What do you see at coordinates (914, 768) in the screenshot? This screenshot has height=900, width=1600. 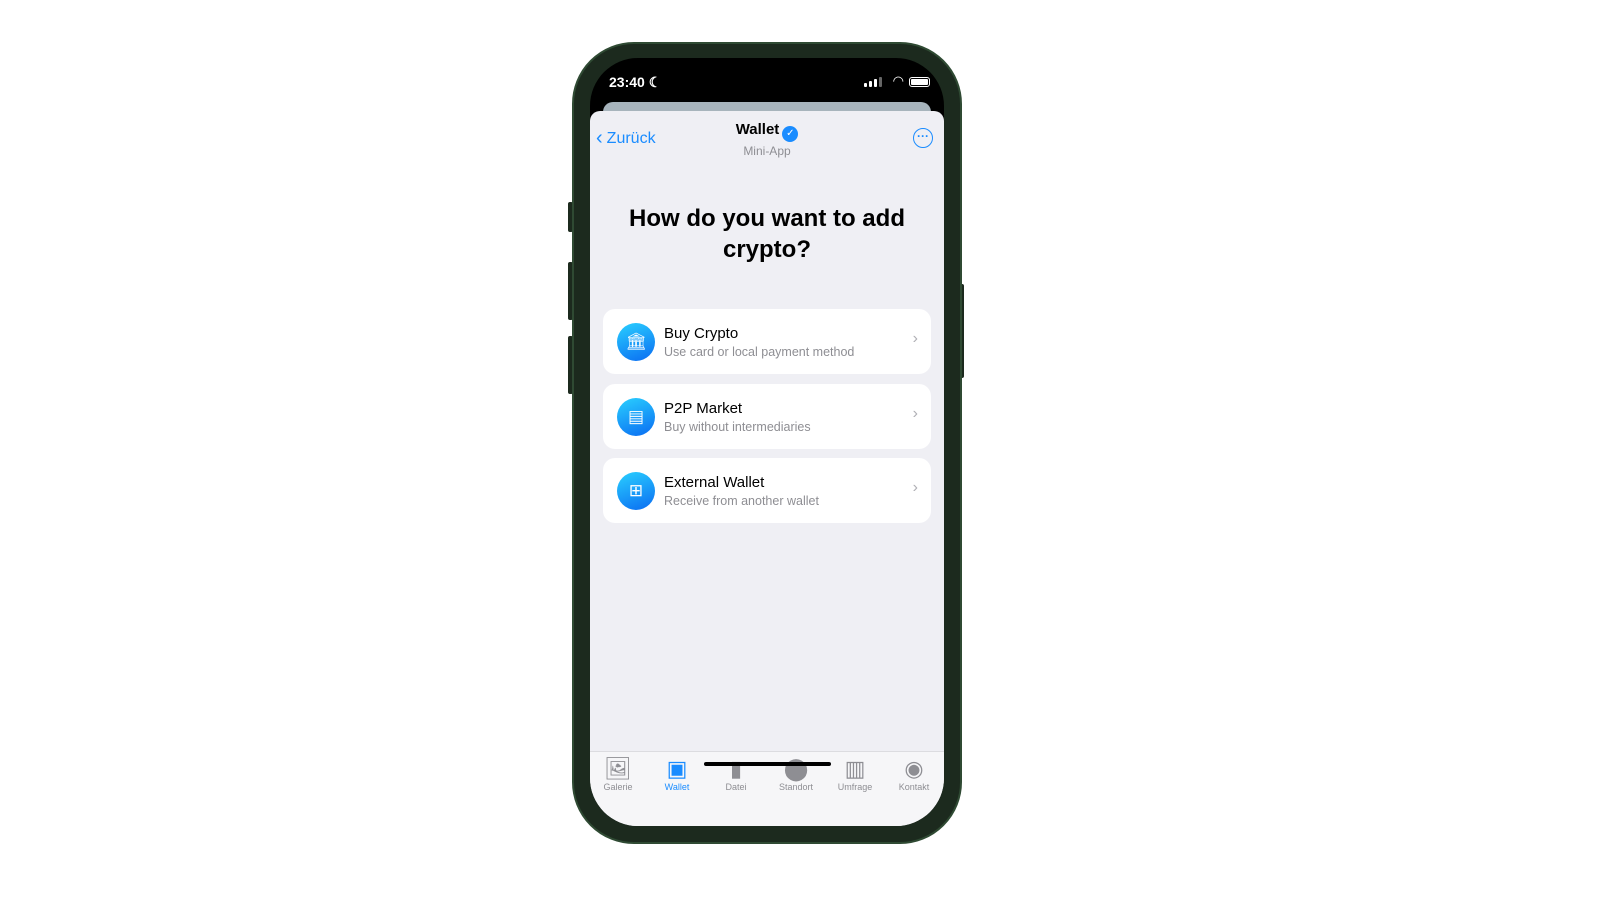 I see `contact-icon: ◉` at bounding box center [914, 768].